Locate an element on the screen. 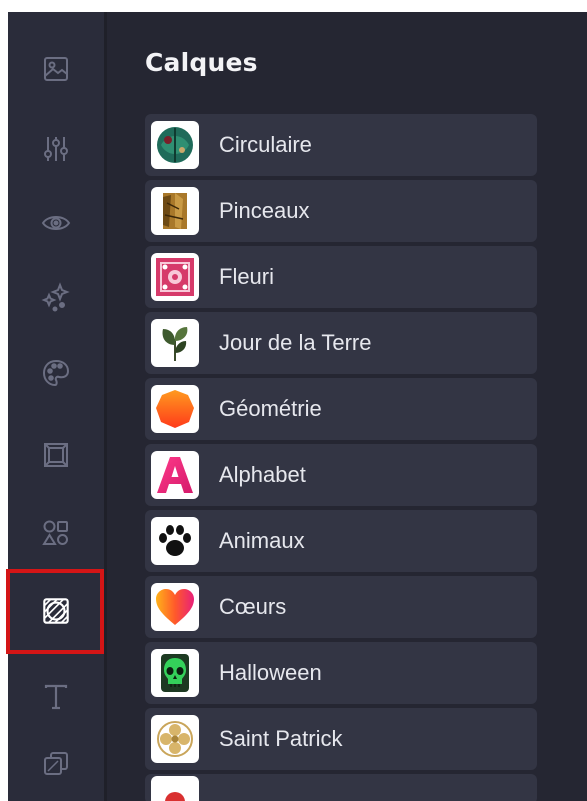 Image resolution: width=587 pixels, height=801 pixels. clover-ornament-icon is located at coordinates (175, 739).